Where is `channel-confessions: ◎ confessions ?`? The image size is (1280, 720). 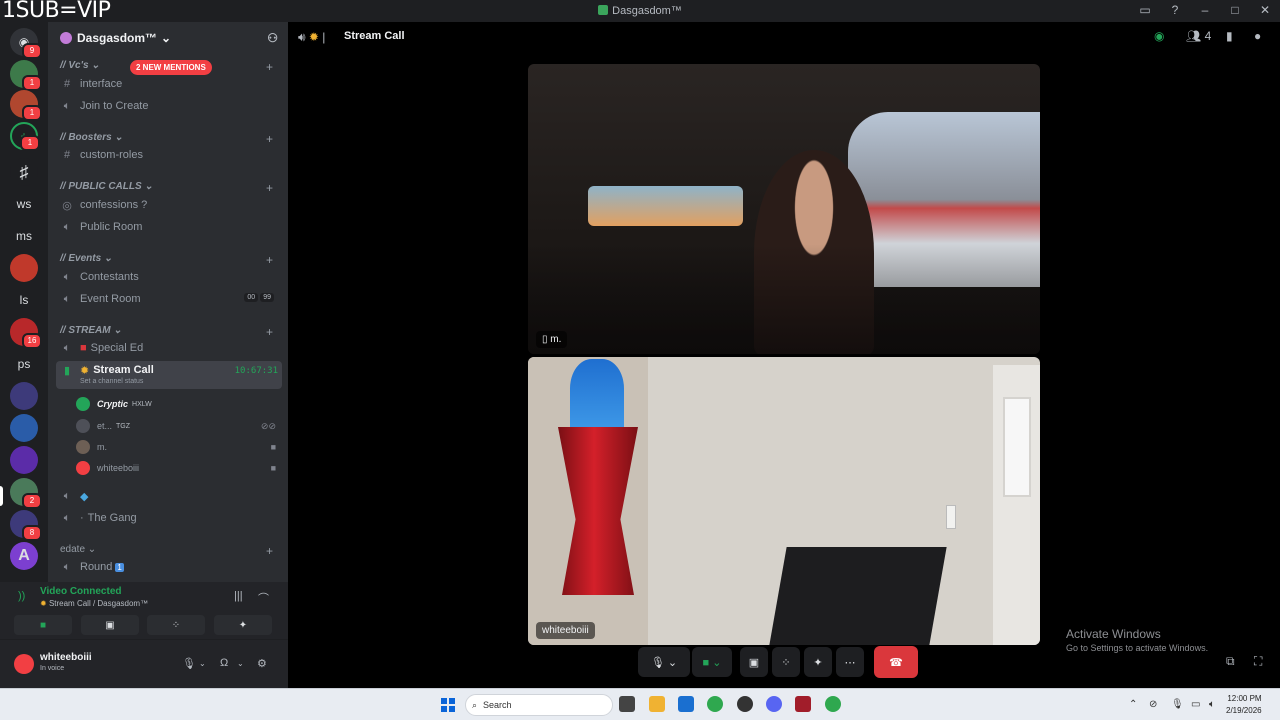
channel-confessions: ◎ confessions ? is located at coordinates (169, 205).